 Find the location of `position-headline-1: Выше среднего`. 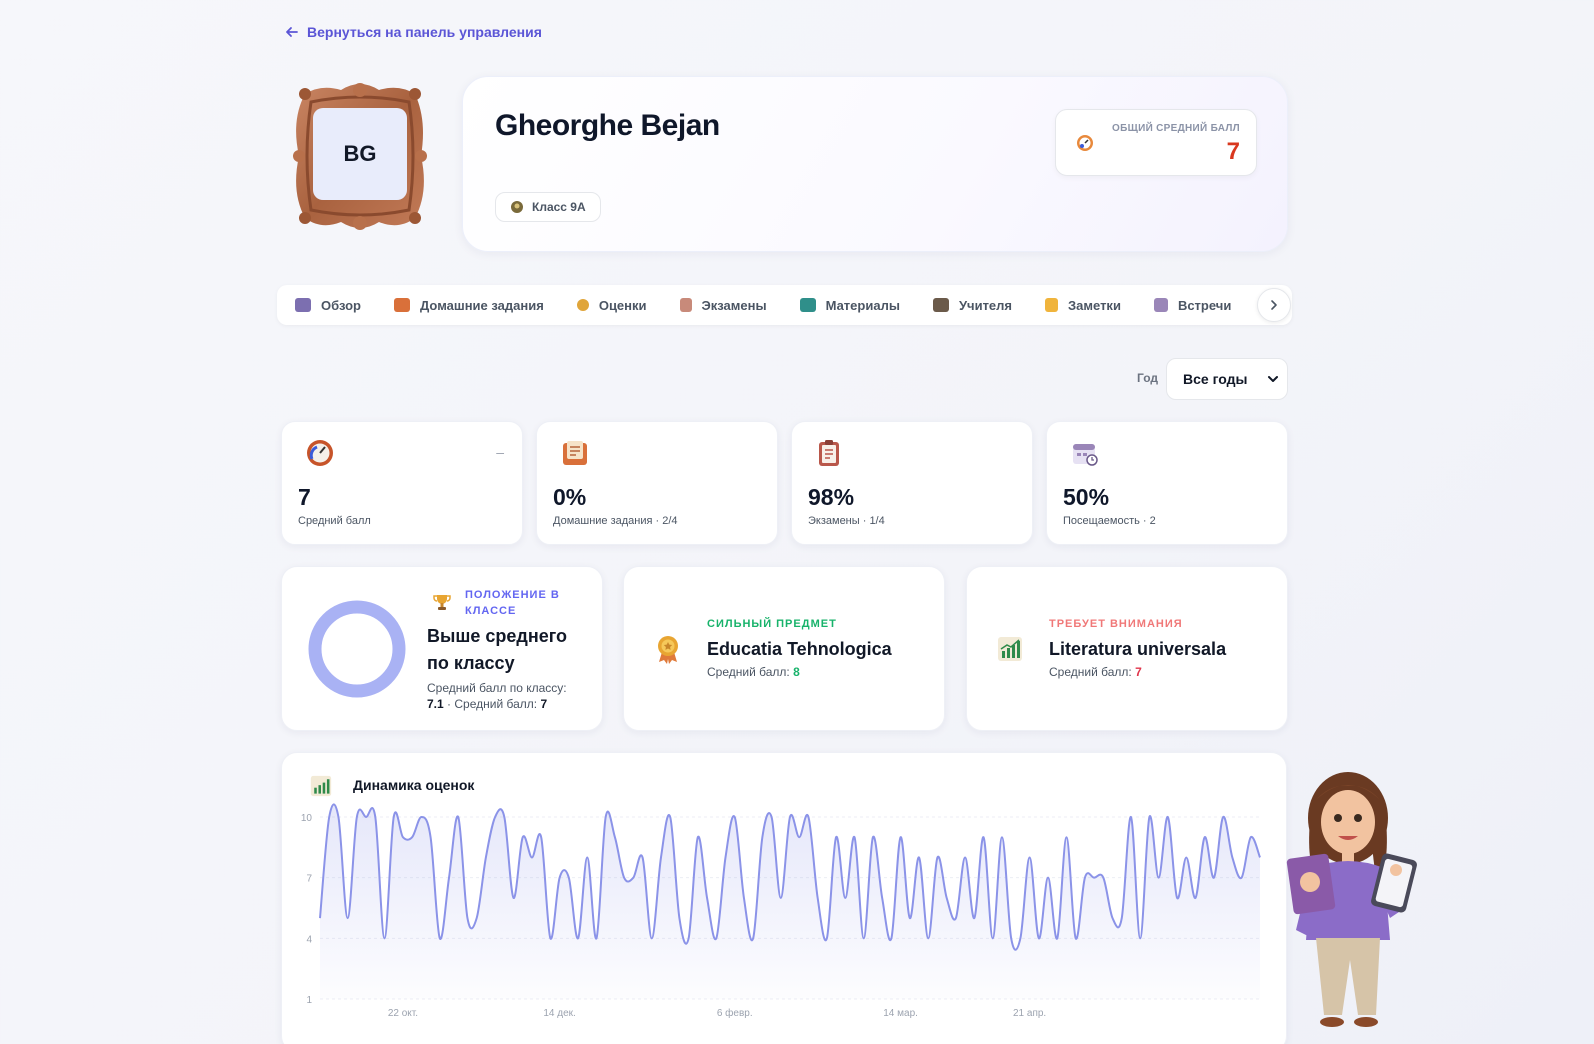

position-headline-1: Выше среднего is located at coordinates (497, 636).